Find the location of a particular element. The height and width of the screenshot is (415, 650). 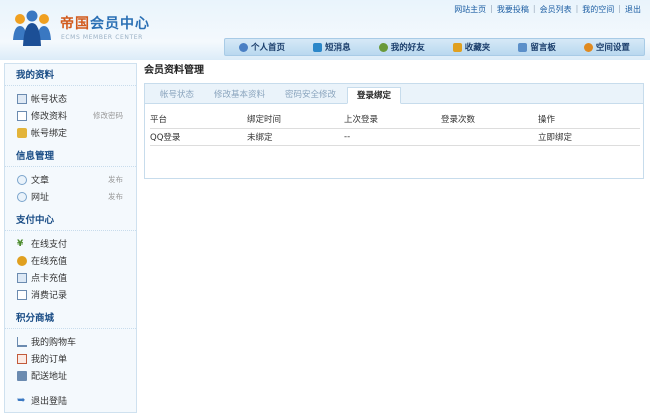

star-icon is located at coordinates (457, 47).